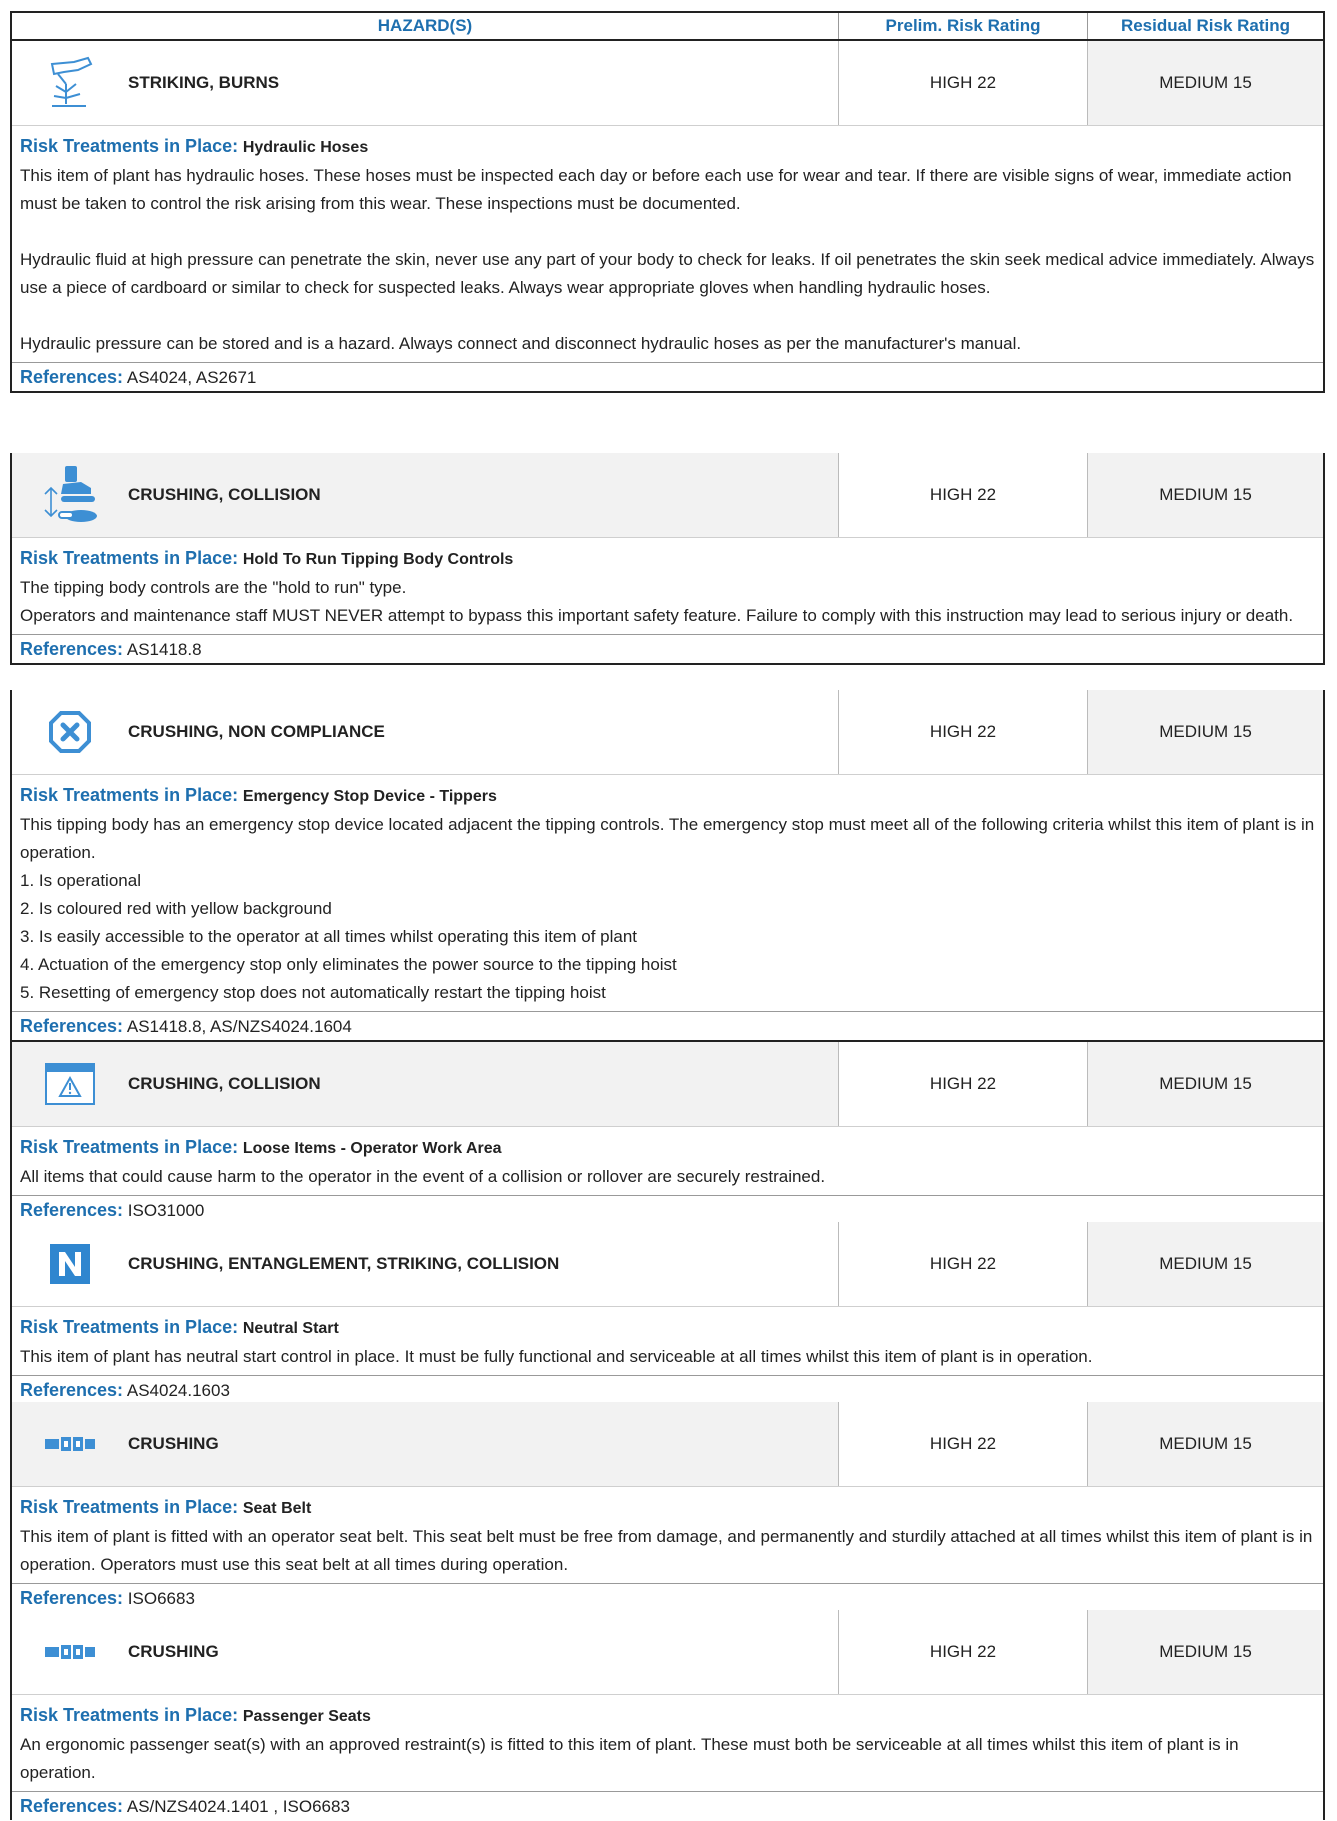 The image size is (1337, 1821). What do you see at coordinates (70, 83) in the screenshot?
I see `hand-hose-spray-icon` at bounding box center [70, 83].